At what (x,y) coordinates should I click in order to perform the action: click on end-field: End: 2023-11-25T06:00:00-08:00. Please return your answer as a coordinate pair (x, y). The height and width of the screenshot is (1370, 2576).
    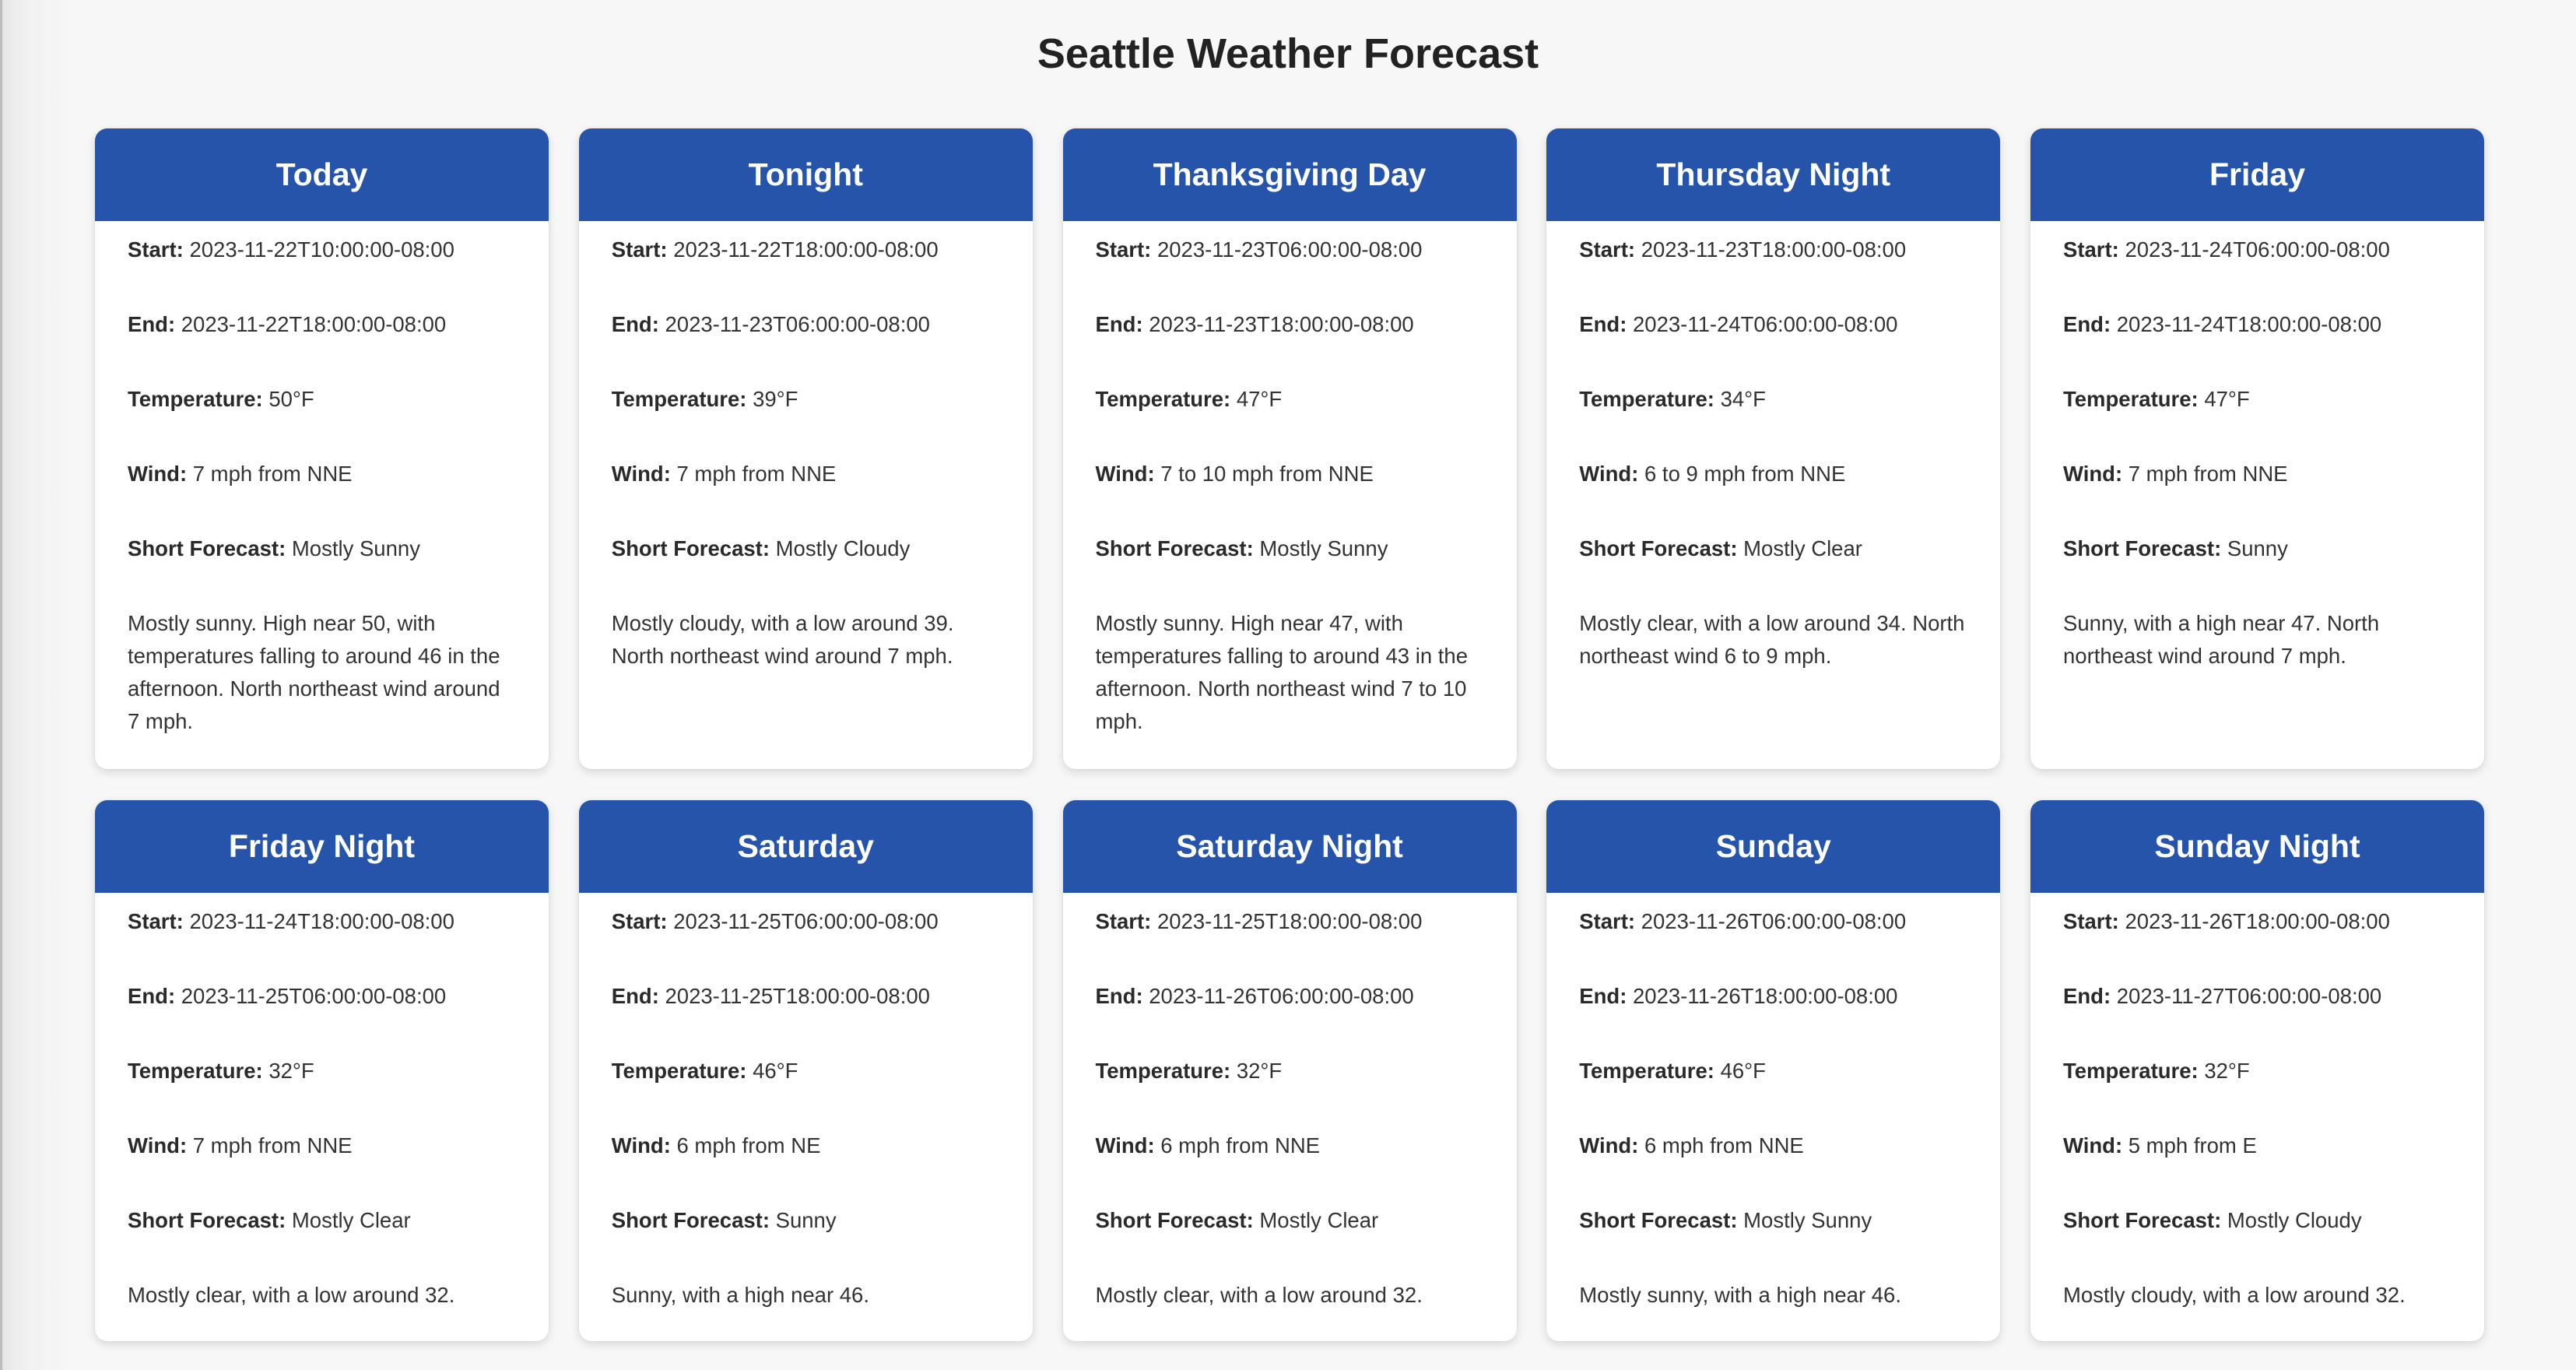
    Looking at the image, I should click on (322, 996).